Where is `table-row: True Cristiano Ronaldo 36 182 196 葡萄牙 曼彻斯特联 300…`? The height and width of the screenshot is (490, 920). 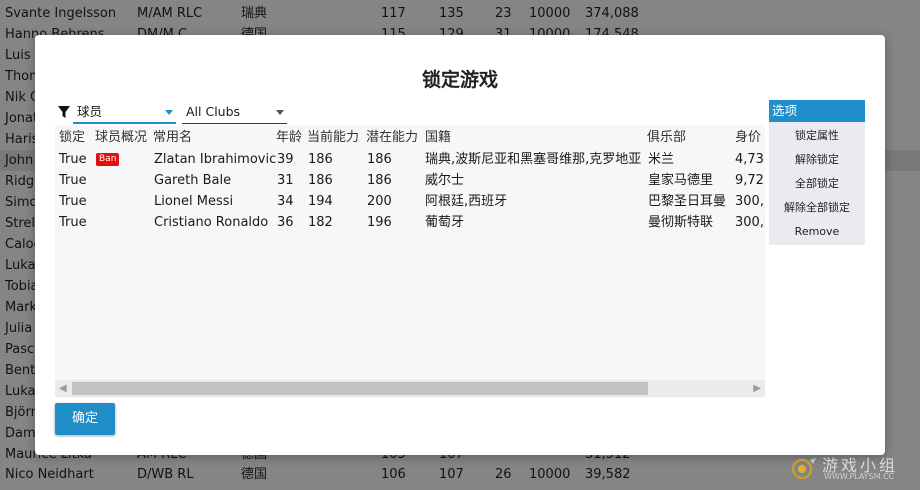 table-row: True Cristiano Ronaldo 36 182 196 葡萄牙 曼彻斯特联 300… is located at coordinates (410, 222).